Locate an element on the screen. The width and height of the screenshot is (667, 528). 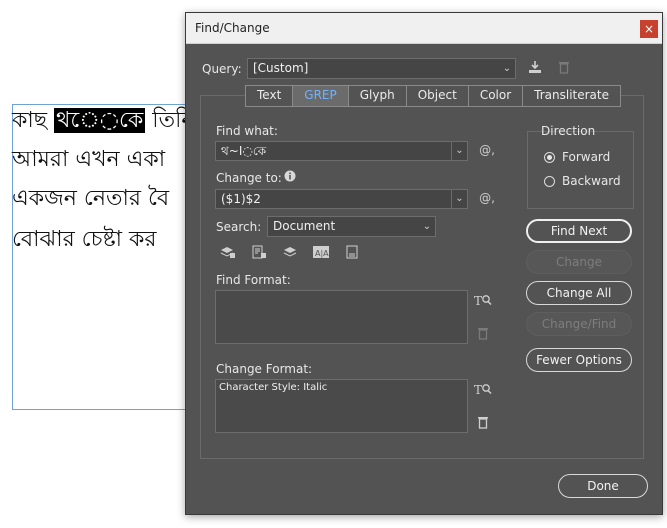
find-next-button: Find Next is located at coordinates (579, 231).